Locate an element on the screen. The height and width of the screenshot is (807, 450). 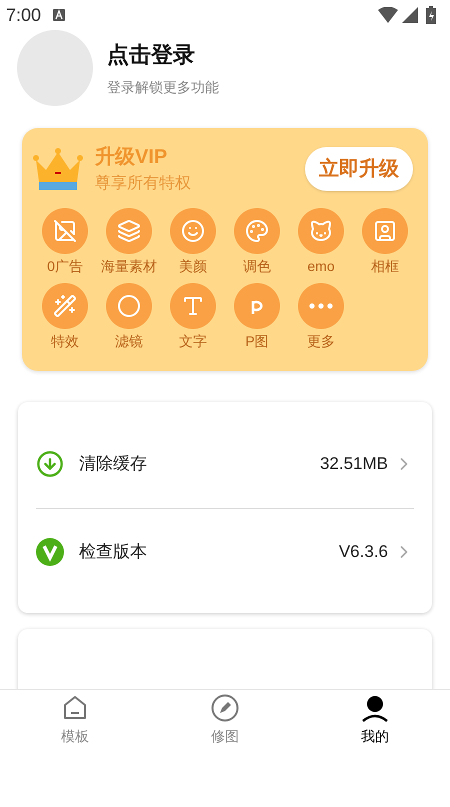
keyboard-icon is located at coordinates (59, 15).